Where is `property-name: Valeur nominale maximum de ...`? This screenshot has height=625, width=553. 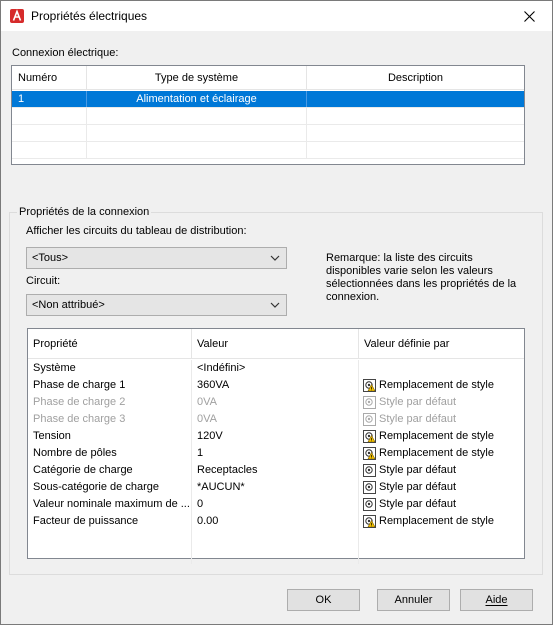
property-name: Valeur nominale maximum de ... is located at coordinates (110, 504).